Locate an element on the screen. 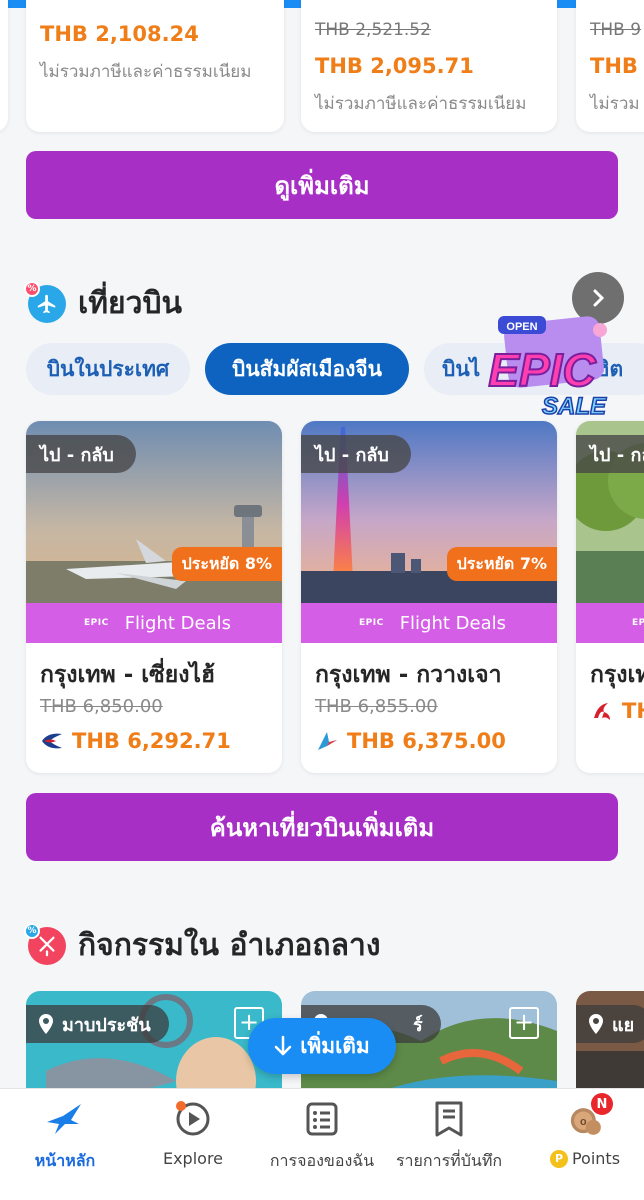 The width and height of the screenshot is (644, 1200). flights-section-title: % เที่ยวบิน is located at coordinates (103, 303).